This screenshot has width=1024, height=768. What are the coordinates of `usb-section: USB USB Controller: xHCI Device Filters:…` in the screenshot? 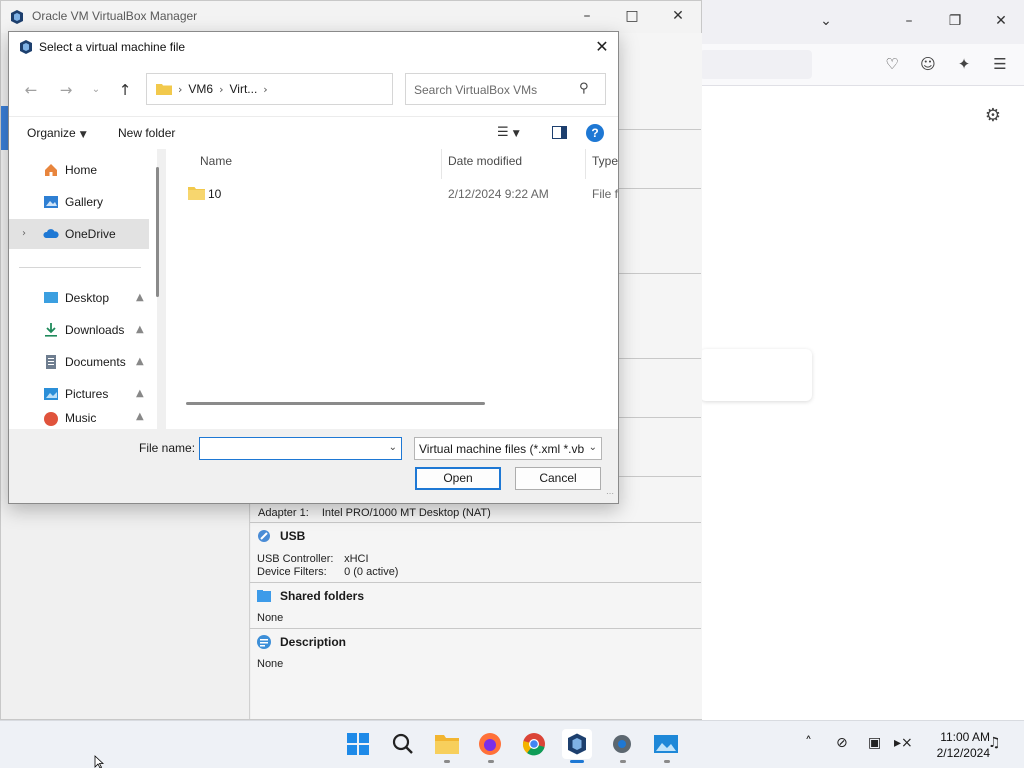 It's located at (475, 551).